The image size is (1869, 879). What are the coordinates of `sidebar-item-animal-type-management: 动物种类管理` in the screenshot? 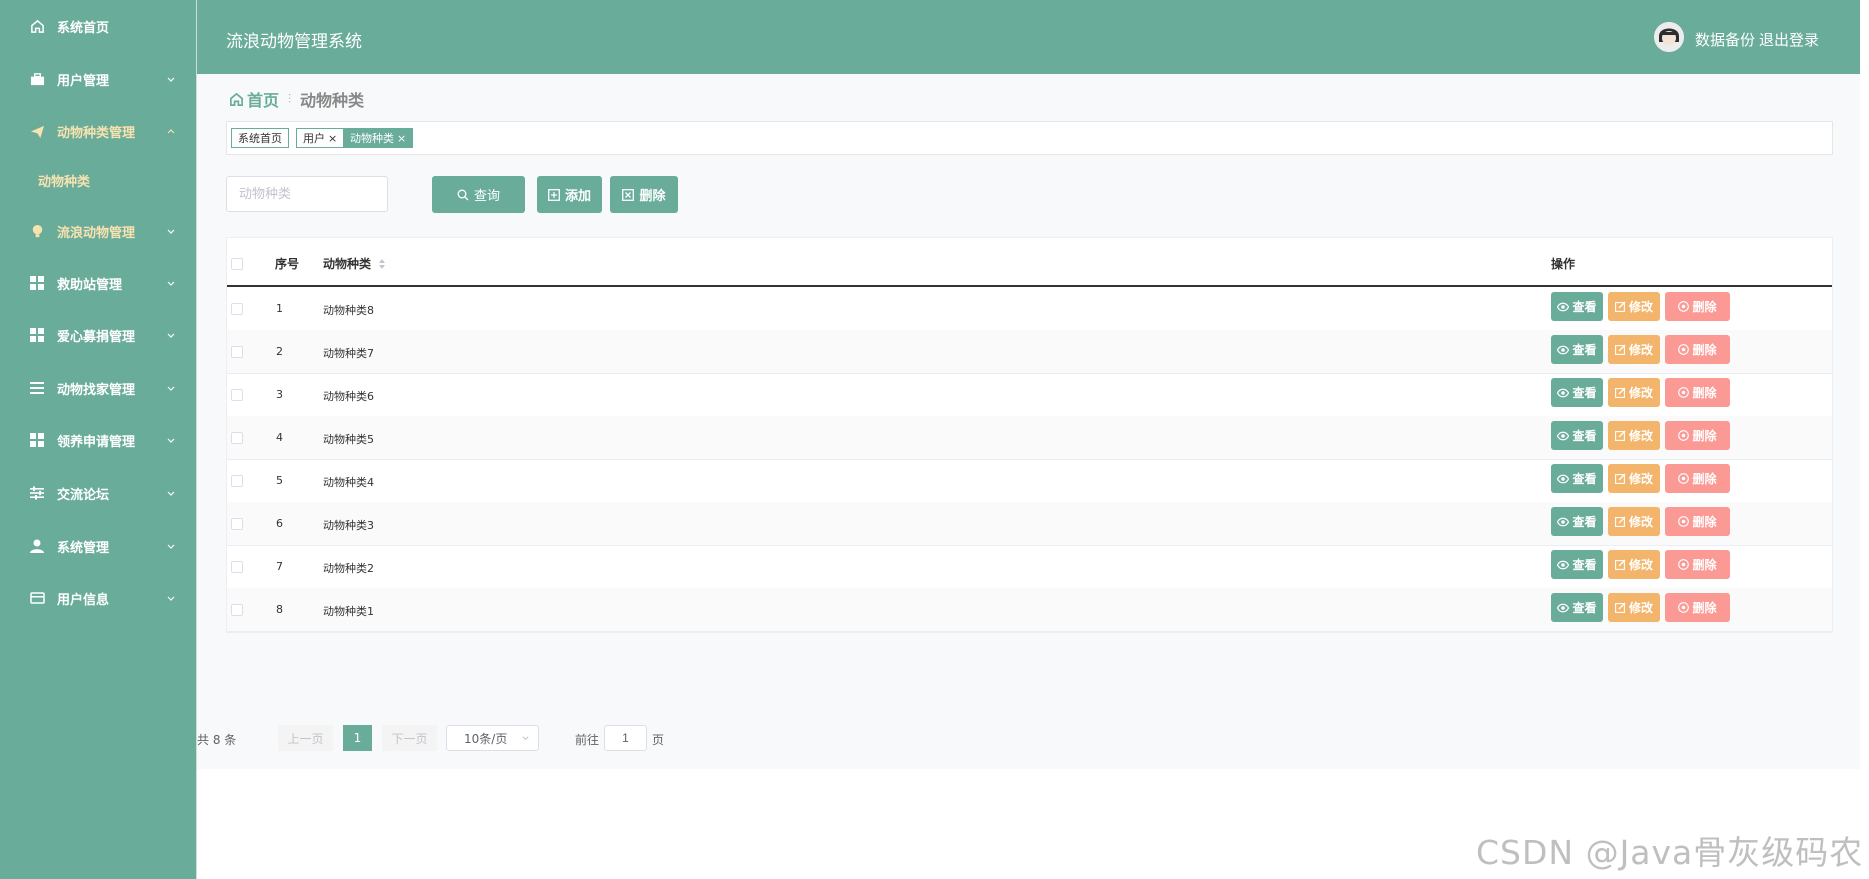 It's located at (98, 131).